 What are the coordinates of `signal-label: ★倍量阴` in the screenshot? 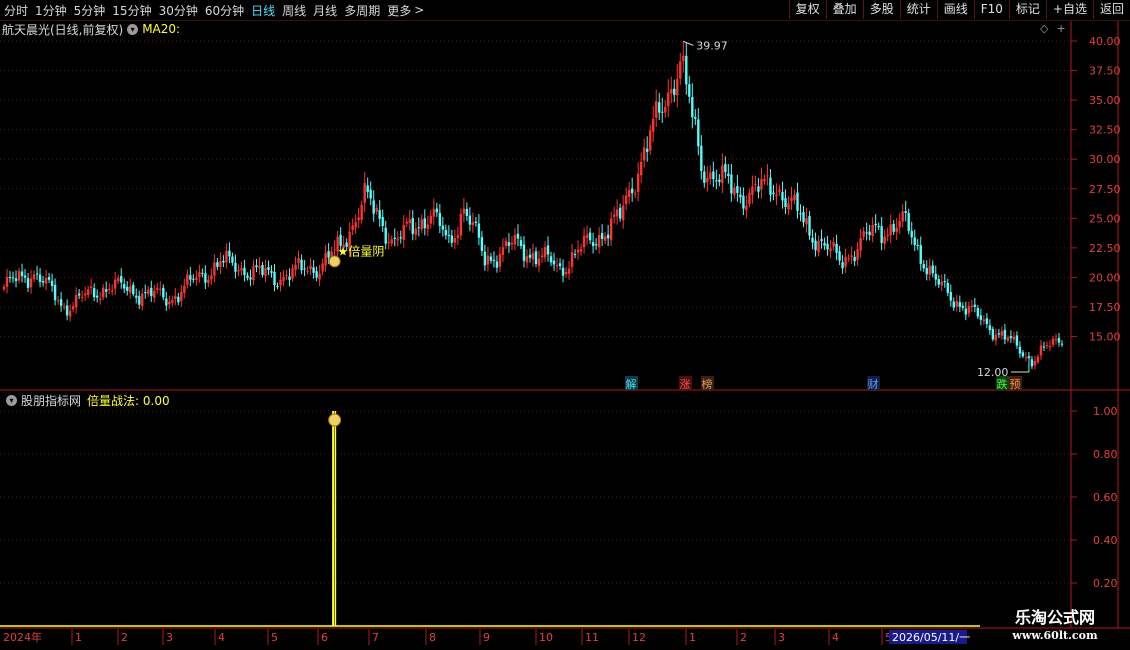 It's located at (361, 250).